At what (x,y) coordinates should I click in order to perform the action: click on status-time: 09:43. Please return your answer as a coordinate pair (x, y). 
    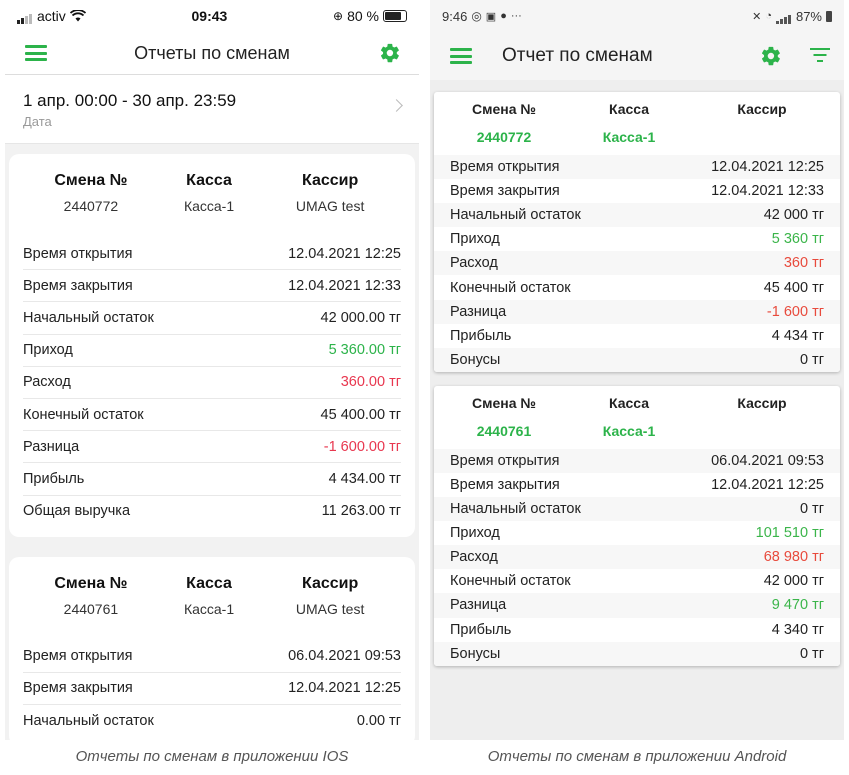
    Looking at the image, I should click on (209, 16).